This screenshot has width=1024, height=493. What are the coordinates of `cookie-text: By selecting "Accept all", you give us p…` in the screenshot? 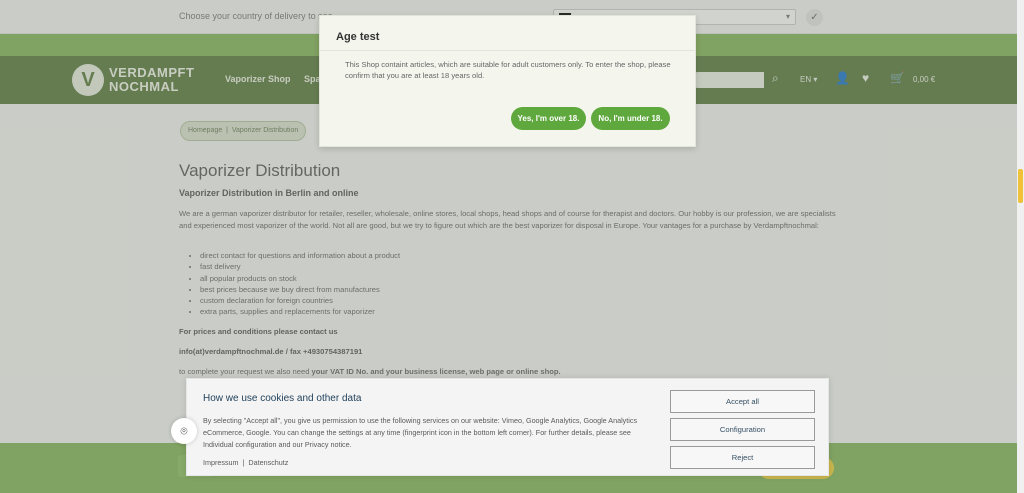 It's located at (420, 432).